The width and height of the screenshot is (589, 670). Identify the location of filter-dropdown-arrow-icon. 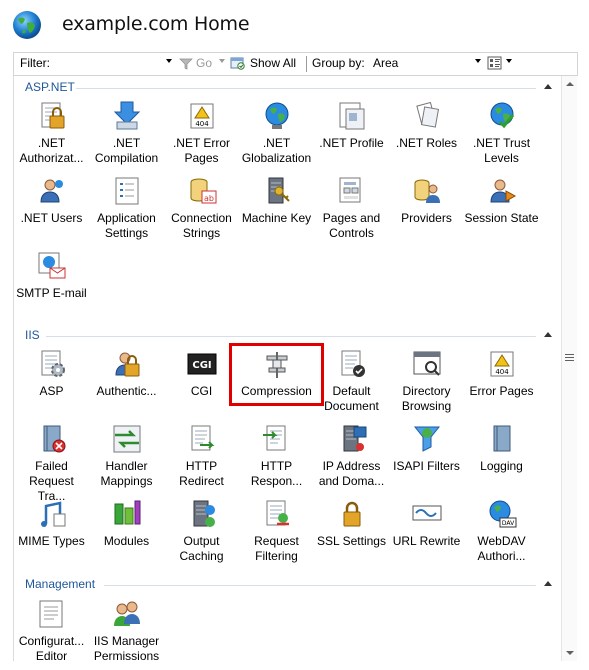
(169, 61).